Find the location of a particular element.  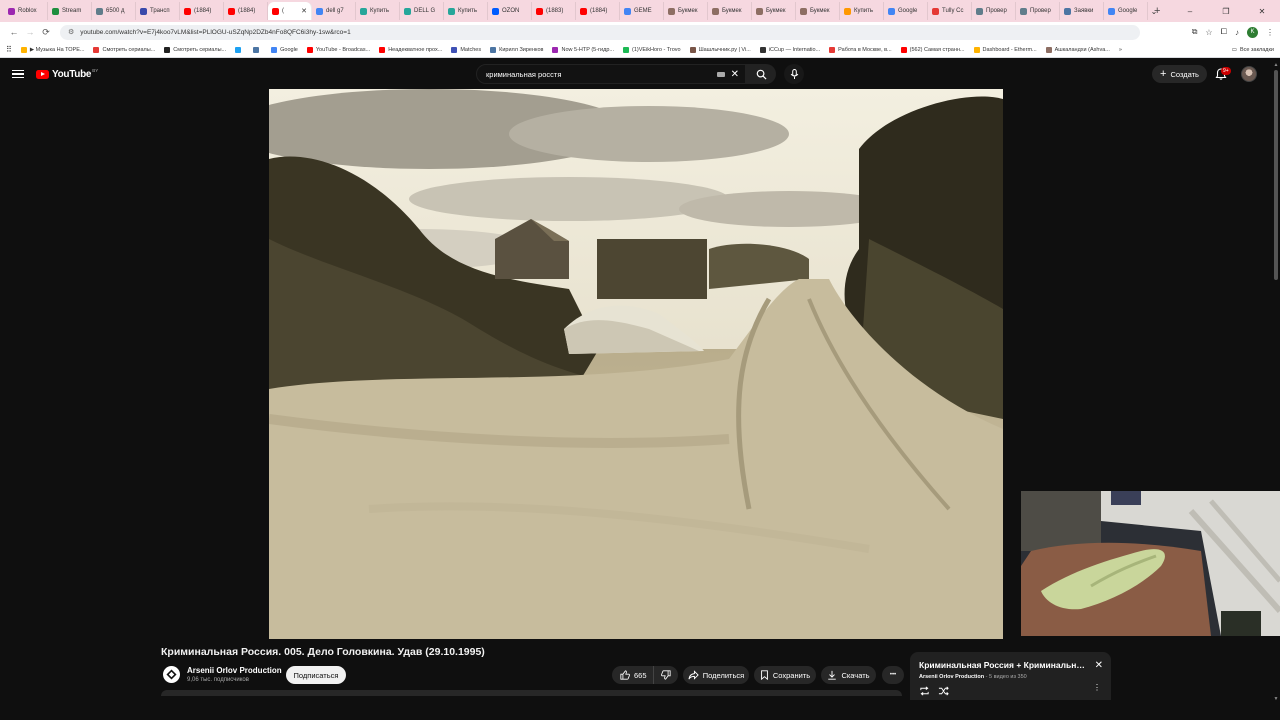

browser-tab: Заявки is located at coordinates (1082, 11).